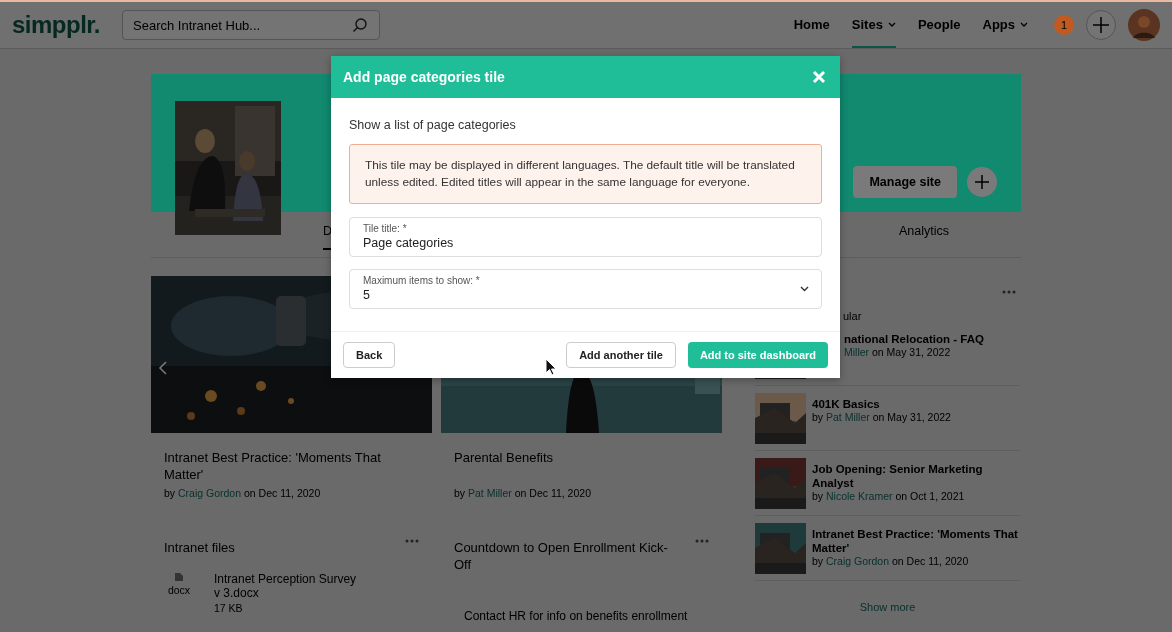  What do you see at coordinates (61, 25) in the screenshot?
I see `logo: simpplr.` at bounding box center [61, 25].